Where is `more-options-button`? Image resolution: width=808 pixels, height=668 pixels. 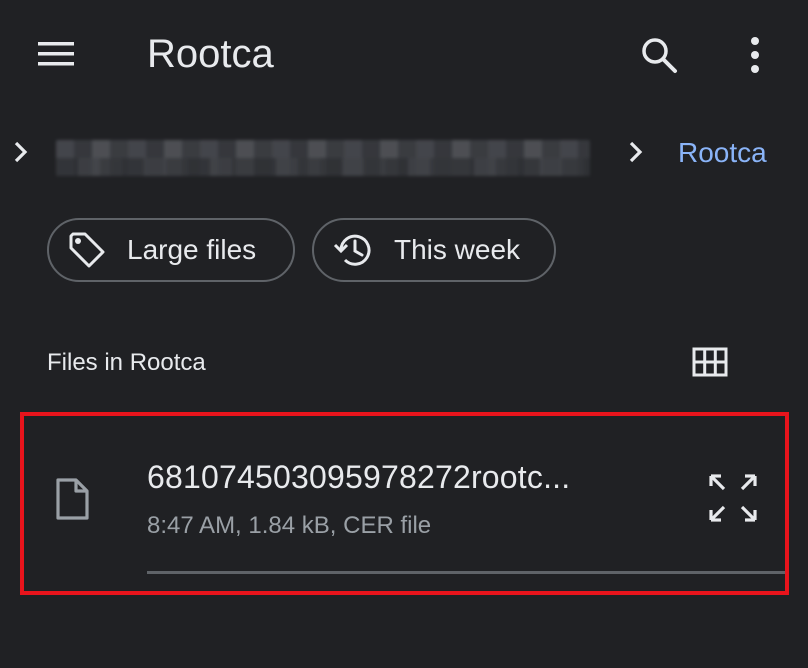 more-options-button is located at coordinates (755, 55).